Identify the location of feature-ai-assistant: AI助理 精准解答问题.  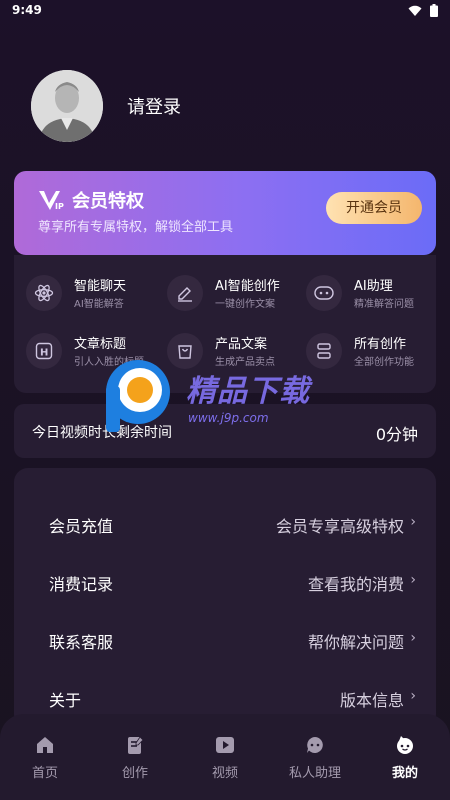
(363, 295).